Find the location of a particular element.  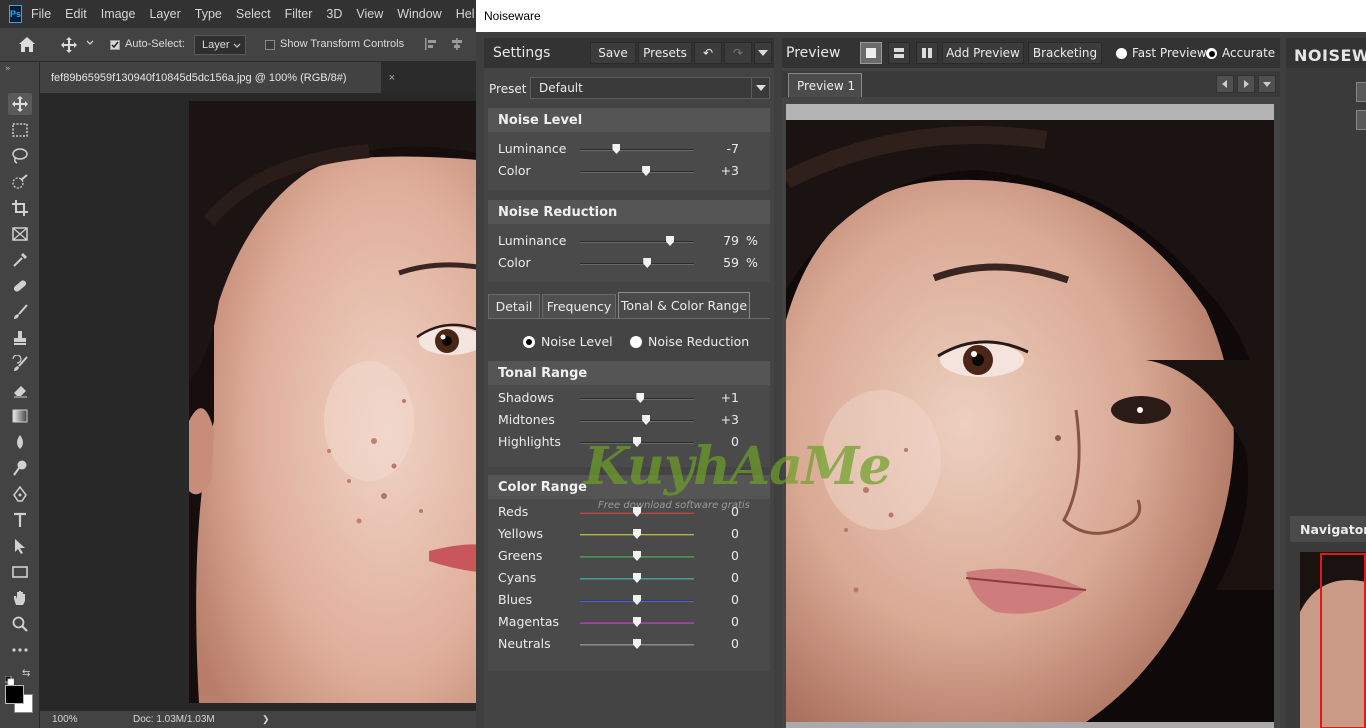

auto-select-checkbox is located at coordinates (115, 45).